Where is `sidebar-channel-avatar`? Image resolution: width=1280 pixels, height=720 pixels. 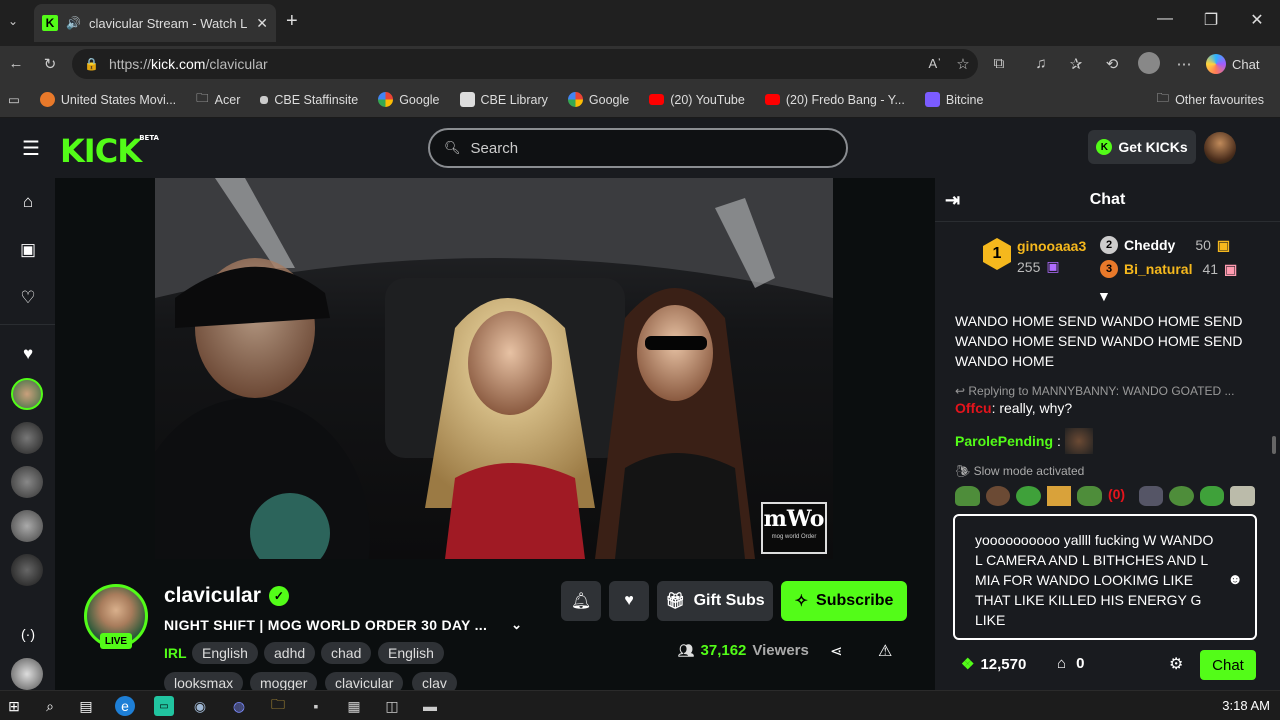
sidebar-channel-avatar is located at coordinates (27, 674).